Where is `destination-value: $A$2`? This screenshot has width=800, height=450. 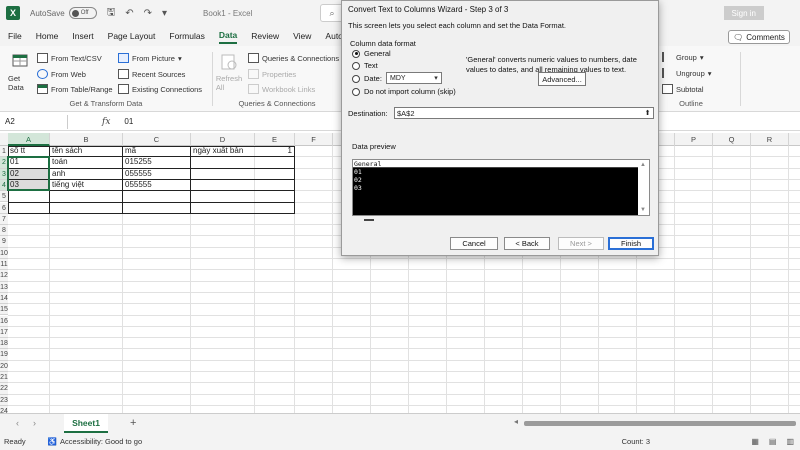
destination-value: $A$2 is located at coordinates (406, 113).